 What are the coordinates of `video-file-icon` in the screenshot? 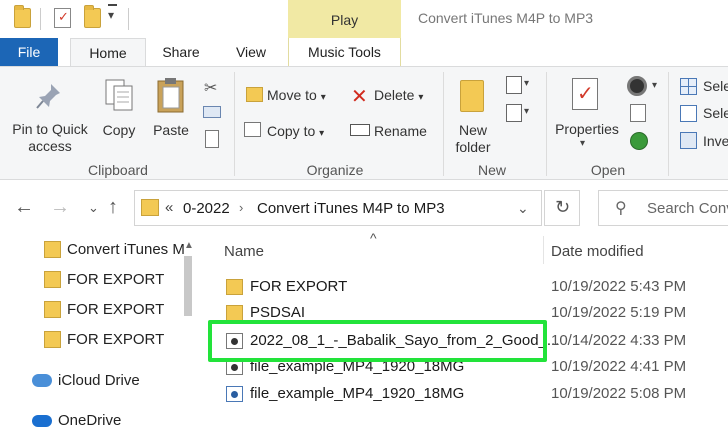 It's located at (234, 394).